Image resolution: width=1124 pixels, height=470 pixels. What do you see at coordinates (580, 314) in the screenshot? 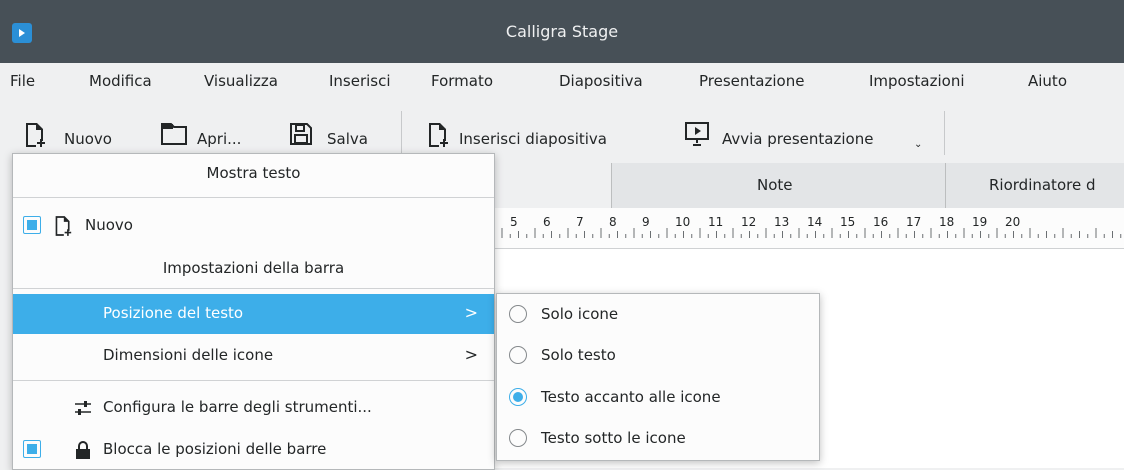
I see `option-label: Solo icone` at bounding box center [580, 314].